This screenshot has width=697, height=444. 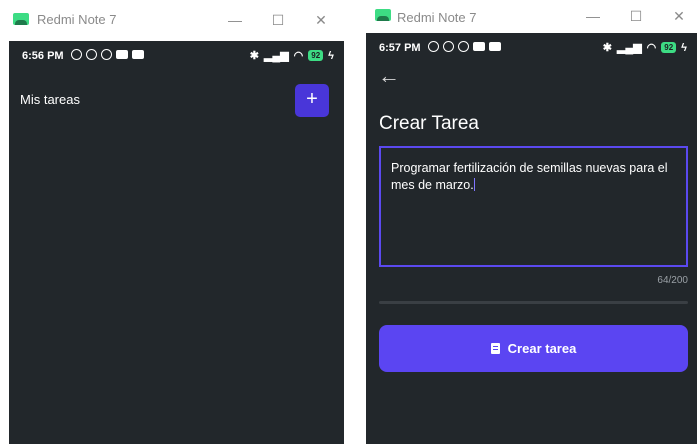 What do you see at coordinates (43, 56) in the screenshot?
I see `status-time: 6:56 PM` at bounding box center [43, 56].